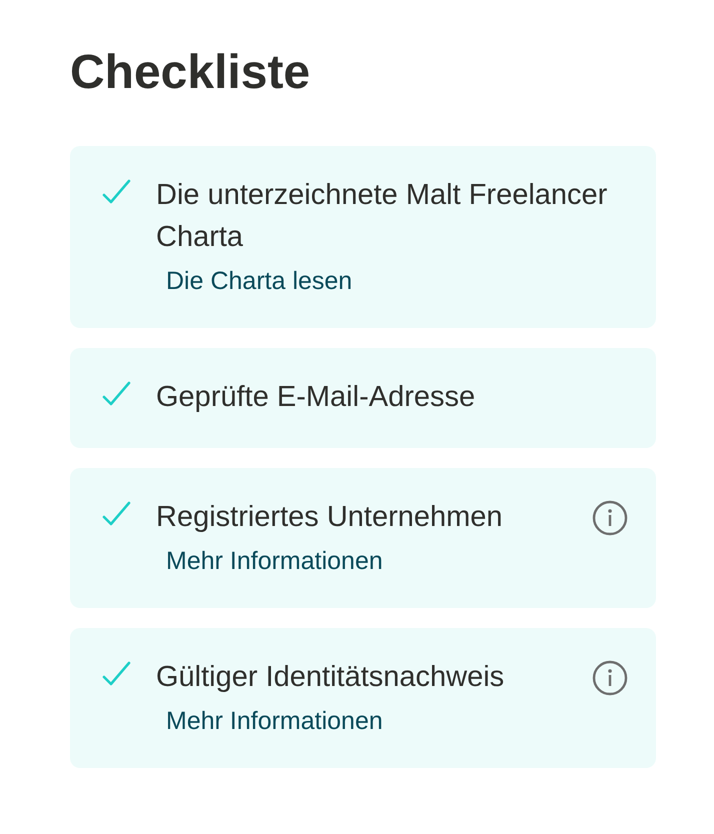 This screenshot has height=834, width=714. I want to click on checklist-item-label: Die unterzeichnete Malt Freelancer Charta, so click(382, 216).